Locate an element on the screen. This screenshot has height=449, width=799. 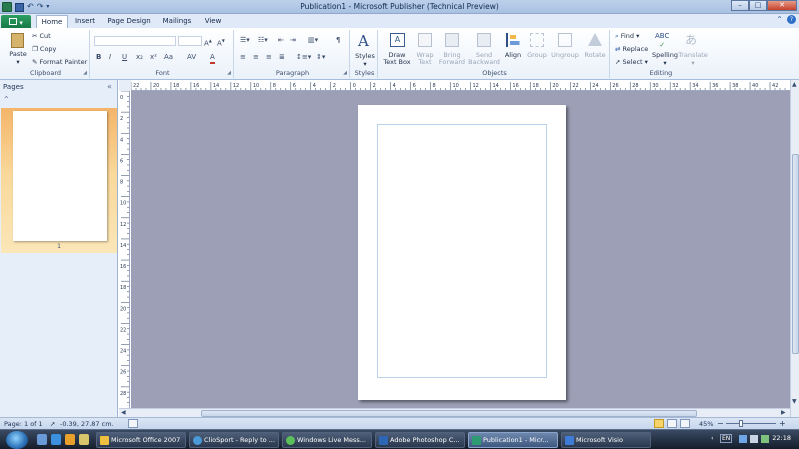
font-dialog-launcher-icon: ◢ is located at coordinates (229, 73).